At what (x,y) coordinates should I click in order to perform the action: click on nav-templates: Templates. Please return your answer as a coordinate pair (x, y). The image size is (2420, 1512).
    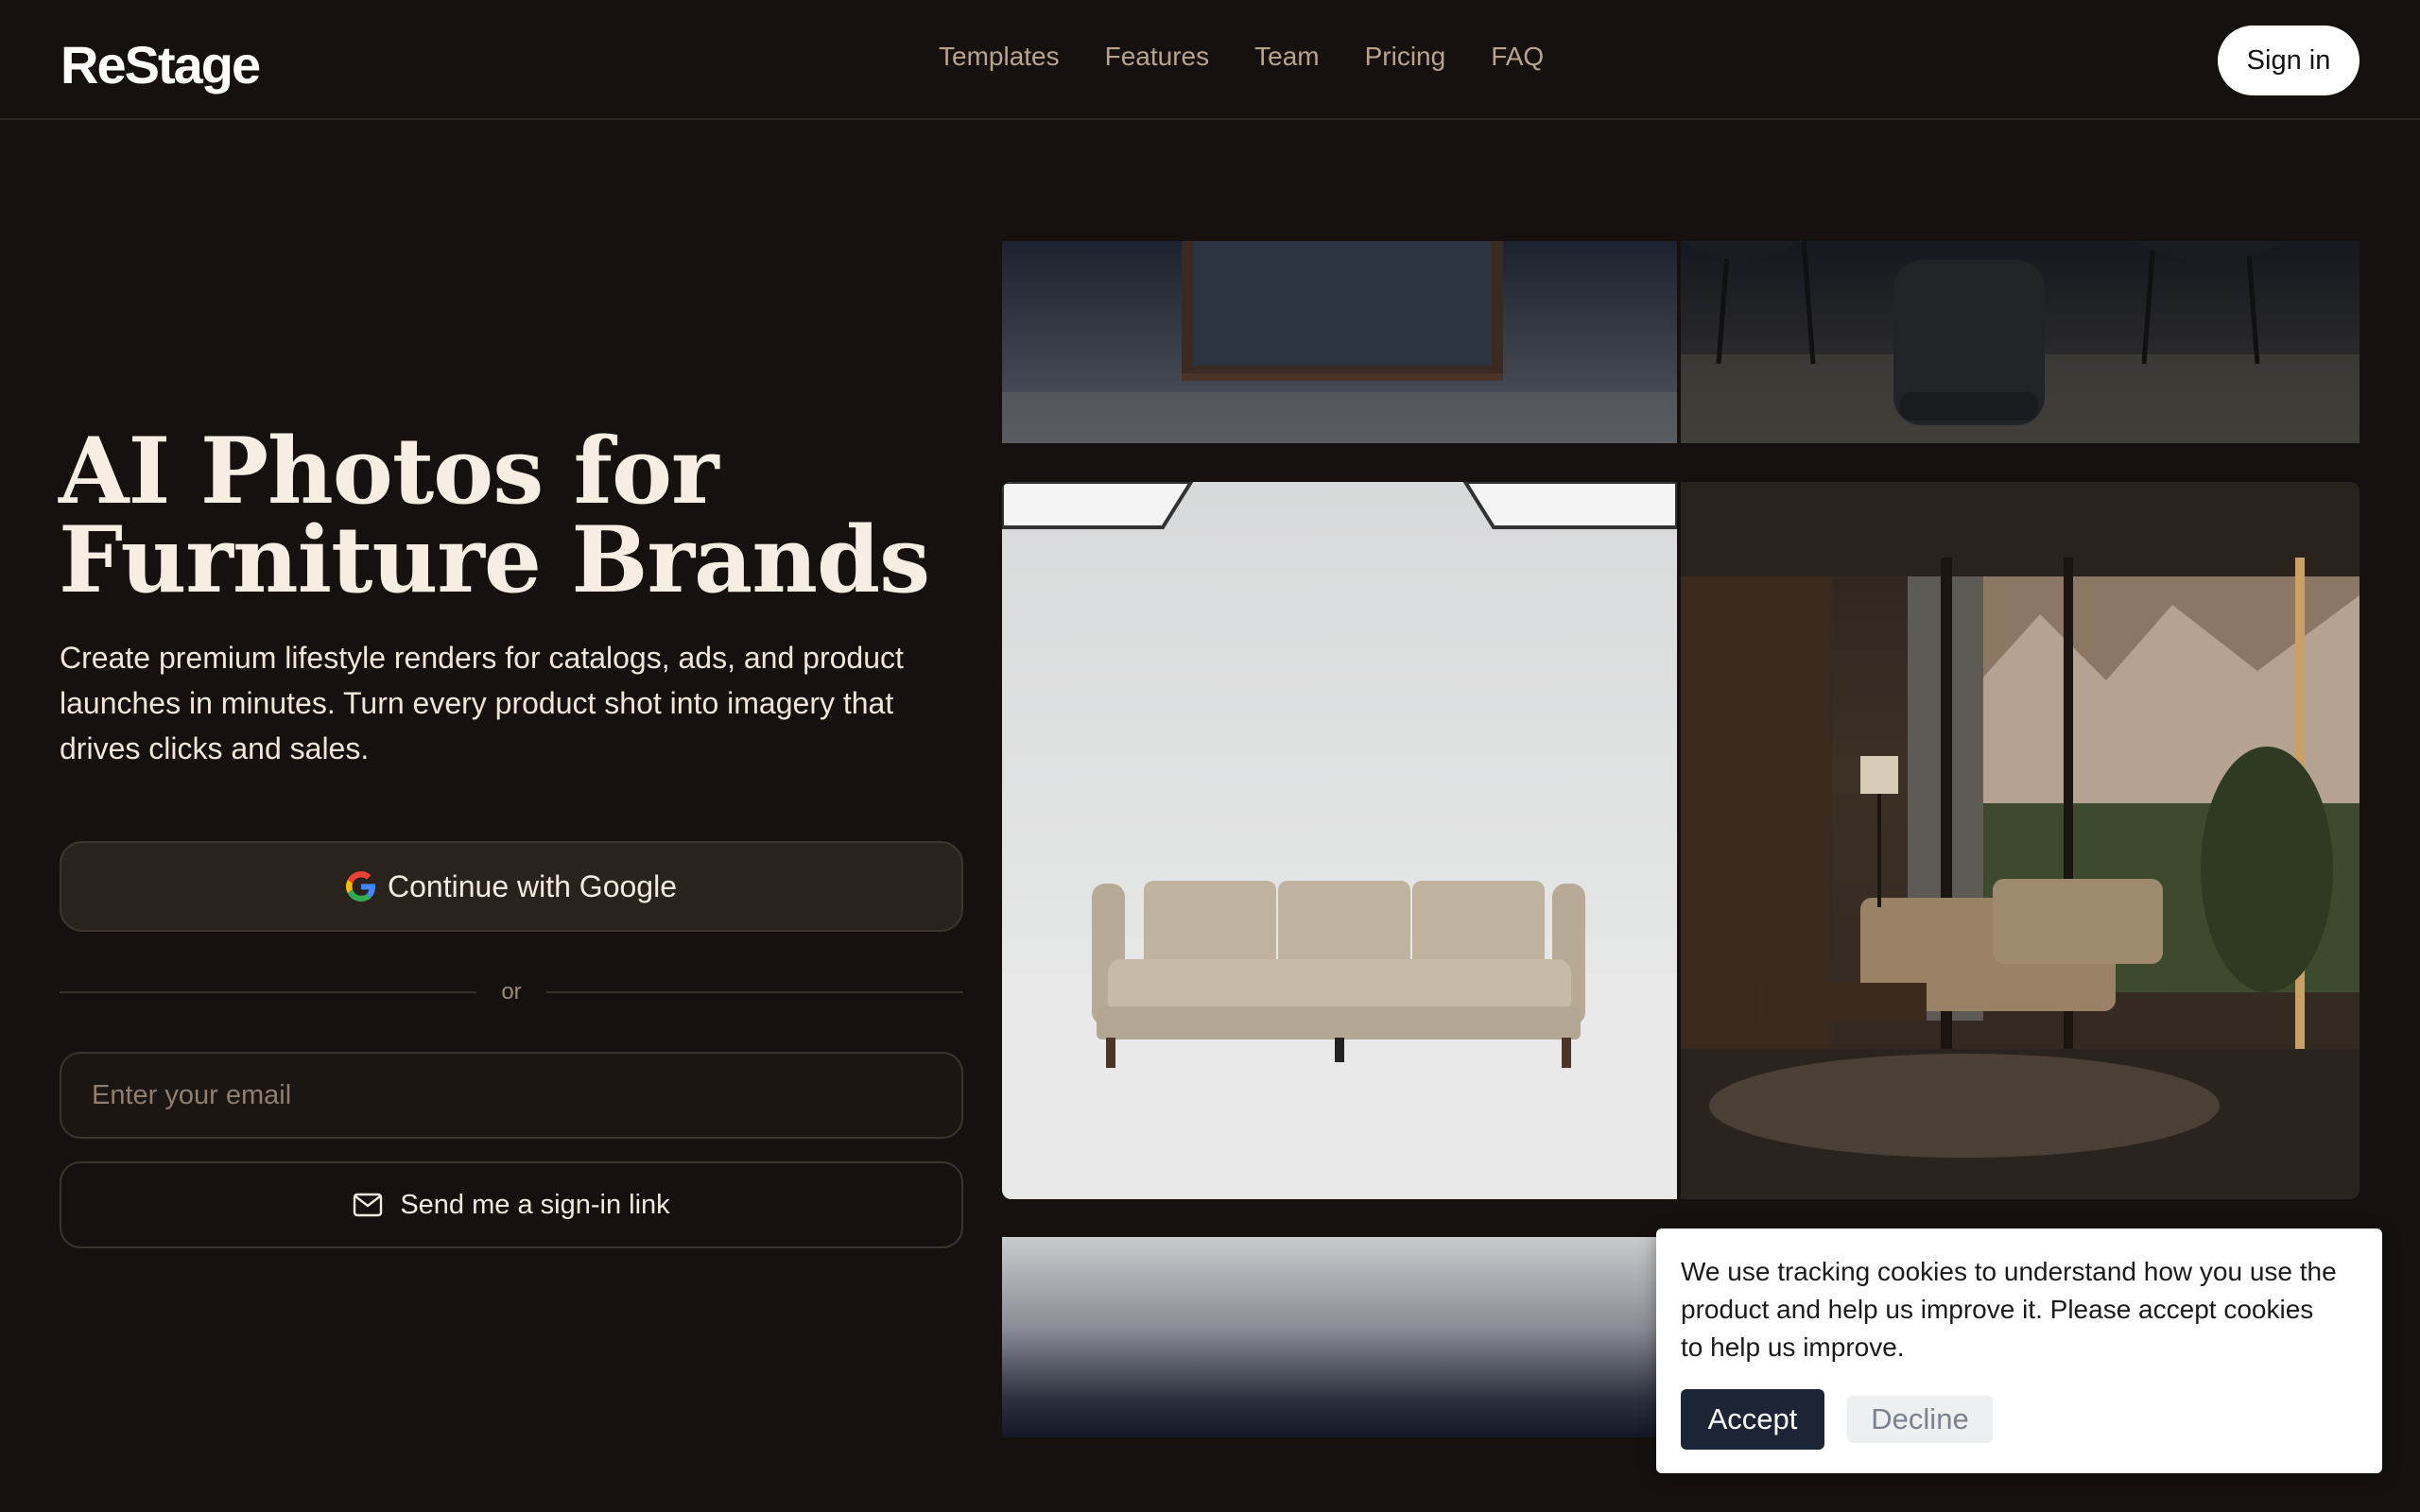
    Looking at the image, I should click on (999, 57).